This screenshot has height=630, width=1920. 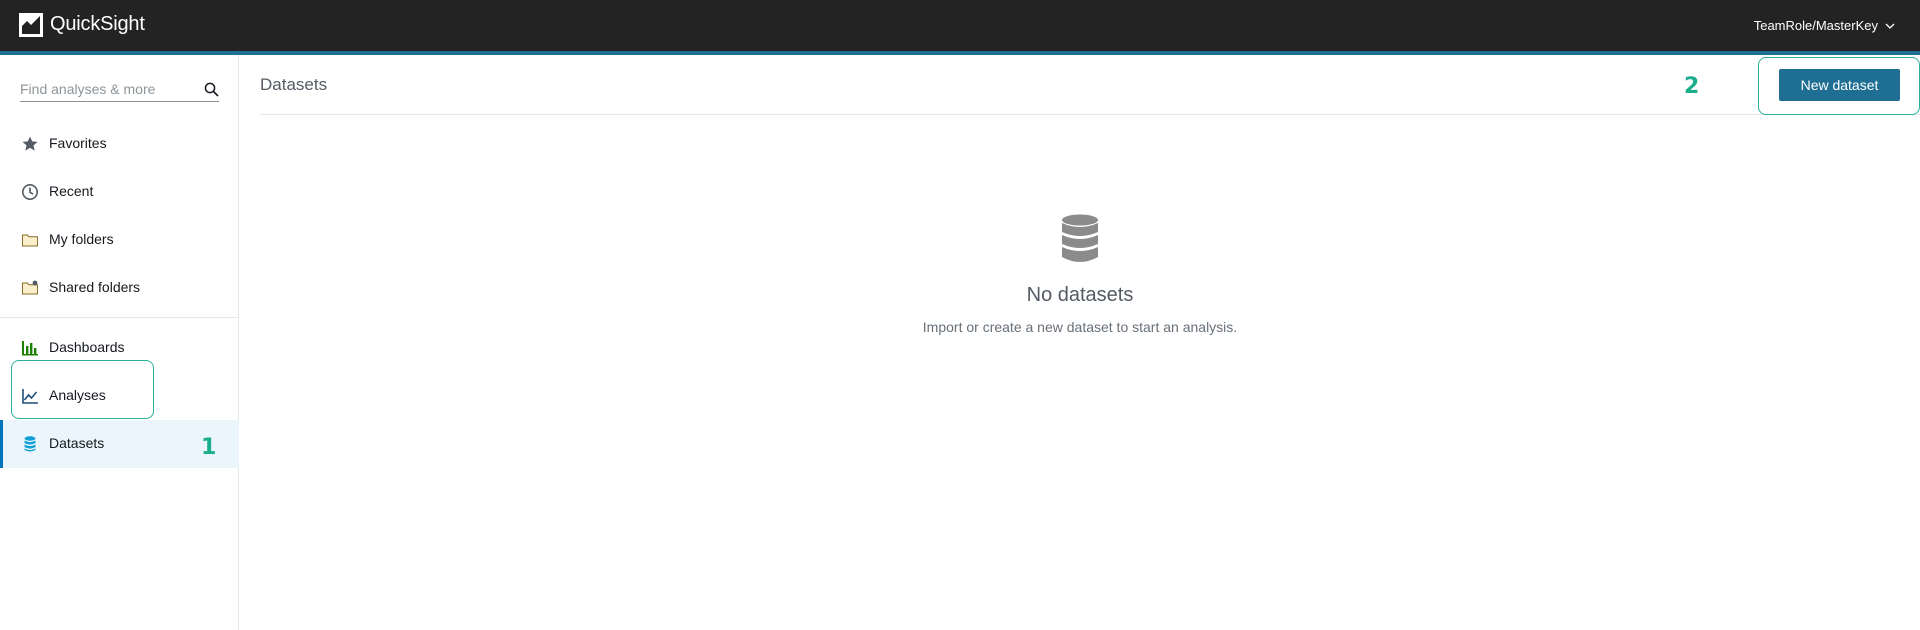 What do you see at coordinates (77, 395) in the screenshot?
I see `sidebar-item-label: Analyses` at bounding box center [77, 395].